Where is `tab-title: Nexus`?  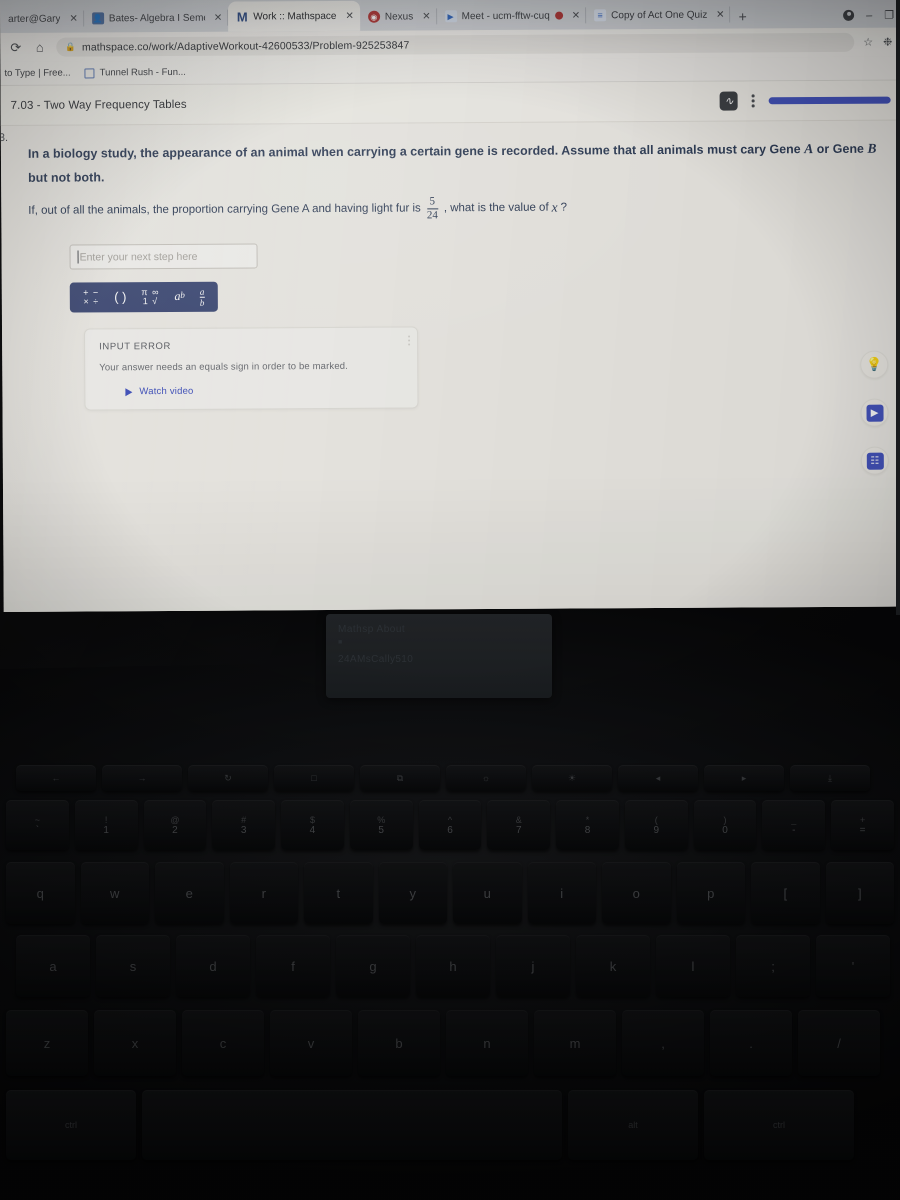
tab-title: Nexus is located at coordinates (399, 16).